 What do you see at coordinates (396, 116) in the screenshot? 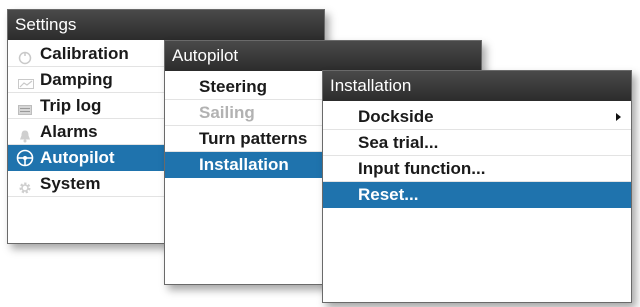
I see `menu-item-label: Dockside` at bounding box center [396, 116].